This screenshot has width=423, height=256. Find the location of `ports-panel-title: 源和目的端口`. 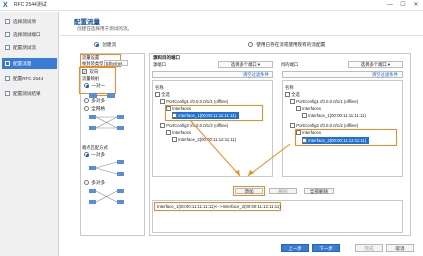

ports-panel-title: 源和目的端口 is located at coordinates (166, 57).